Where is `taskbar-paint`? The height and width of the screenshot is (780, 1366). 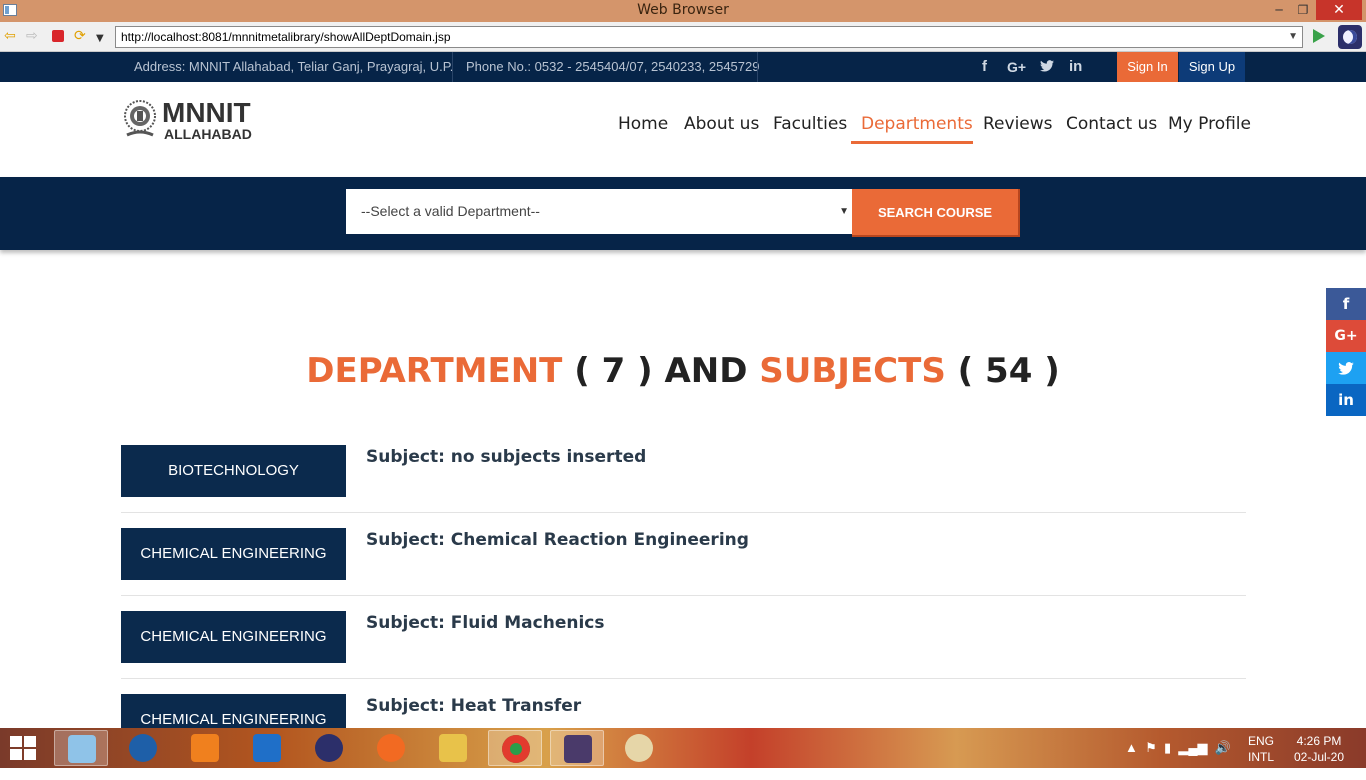 taskbar-paint is located at coordinates (639, 748).